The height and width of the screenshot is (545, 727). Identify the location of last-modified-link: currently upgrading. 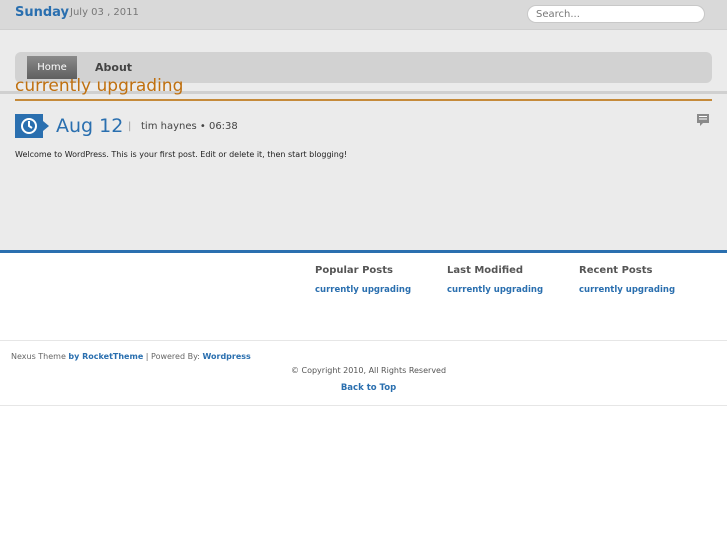
(495, 290).